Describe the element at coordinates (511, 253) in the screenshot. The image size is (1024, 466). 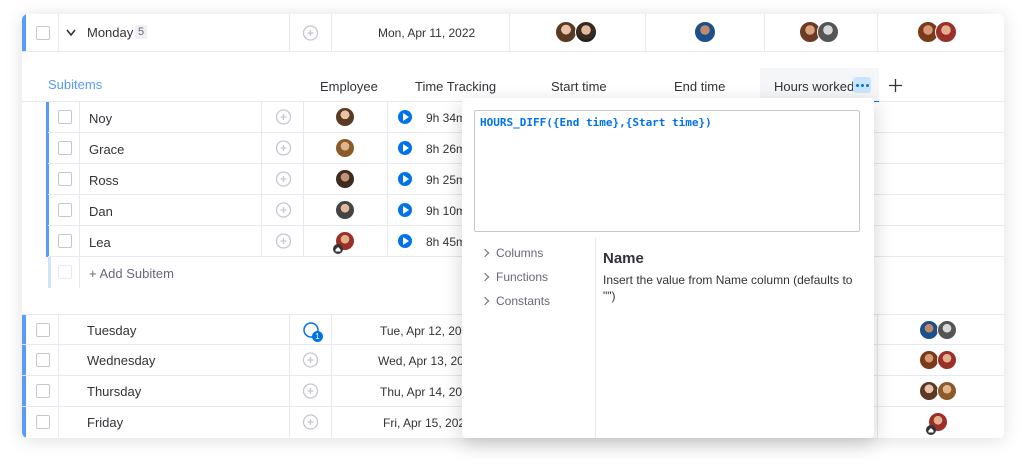
I see `menu-columns: Columns` at that location.